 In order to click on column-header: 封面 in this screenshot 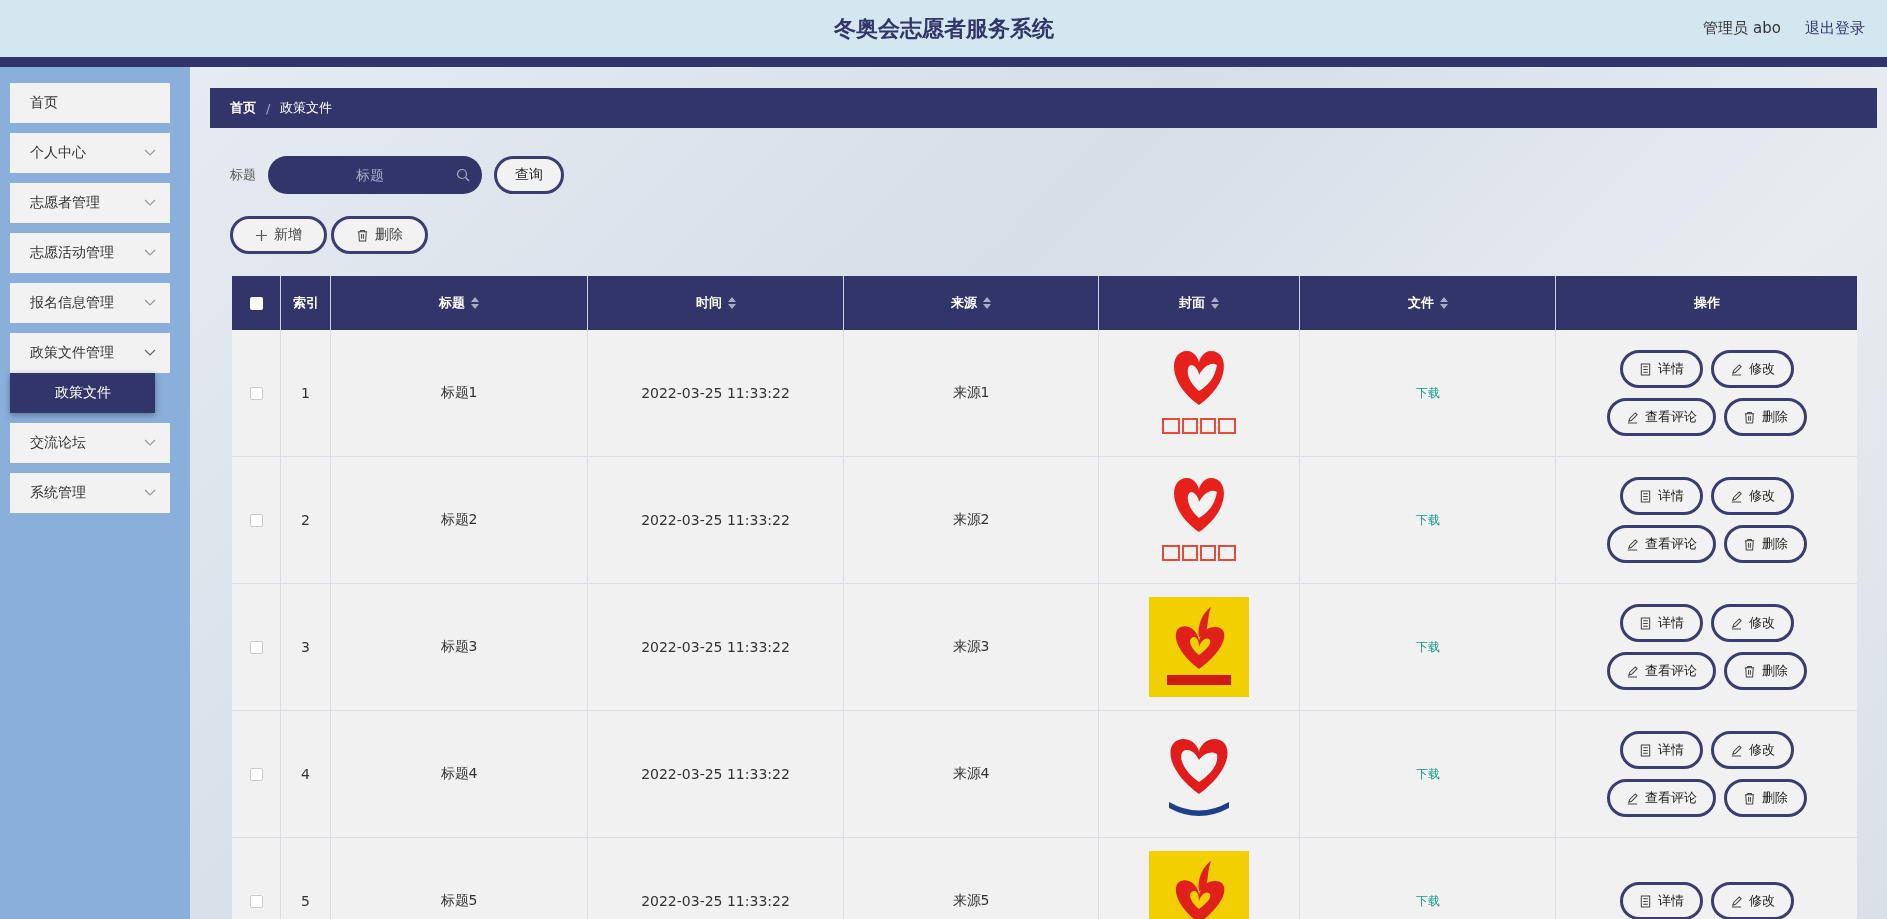, I will do `click(1192, 303)`.